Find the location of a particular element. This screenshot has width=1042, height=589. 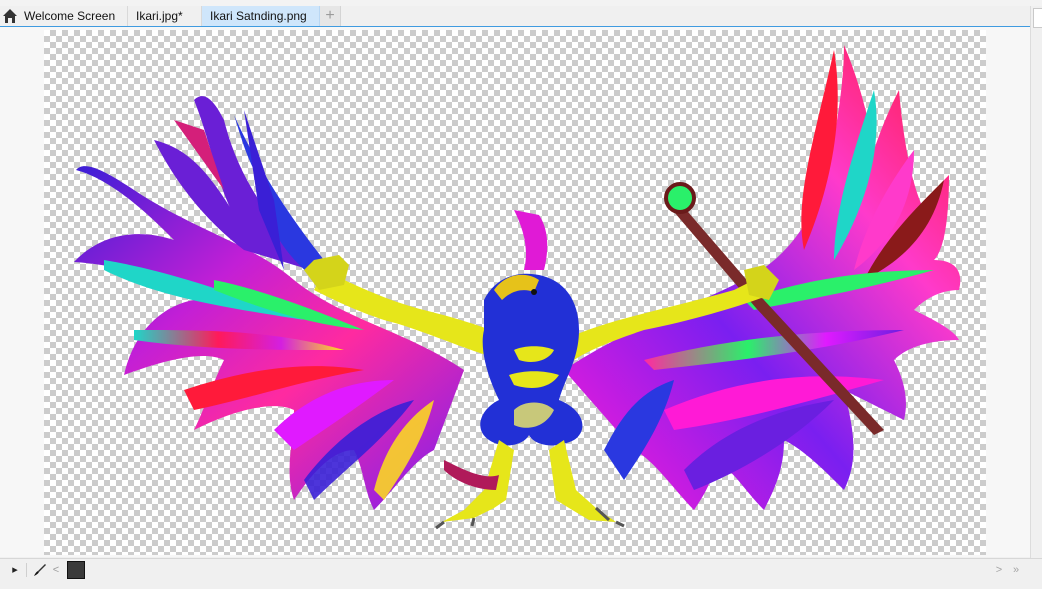

tab-ikari-satnding-png: Ikari Satnding.png is located at coordinates (261, 16).